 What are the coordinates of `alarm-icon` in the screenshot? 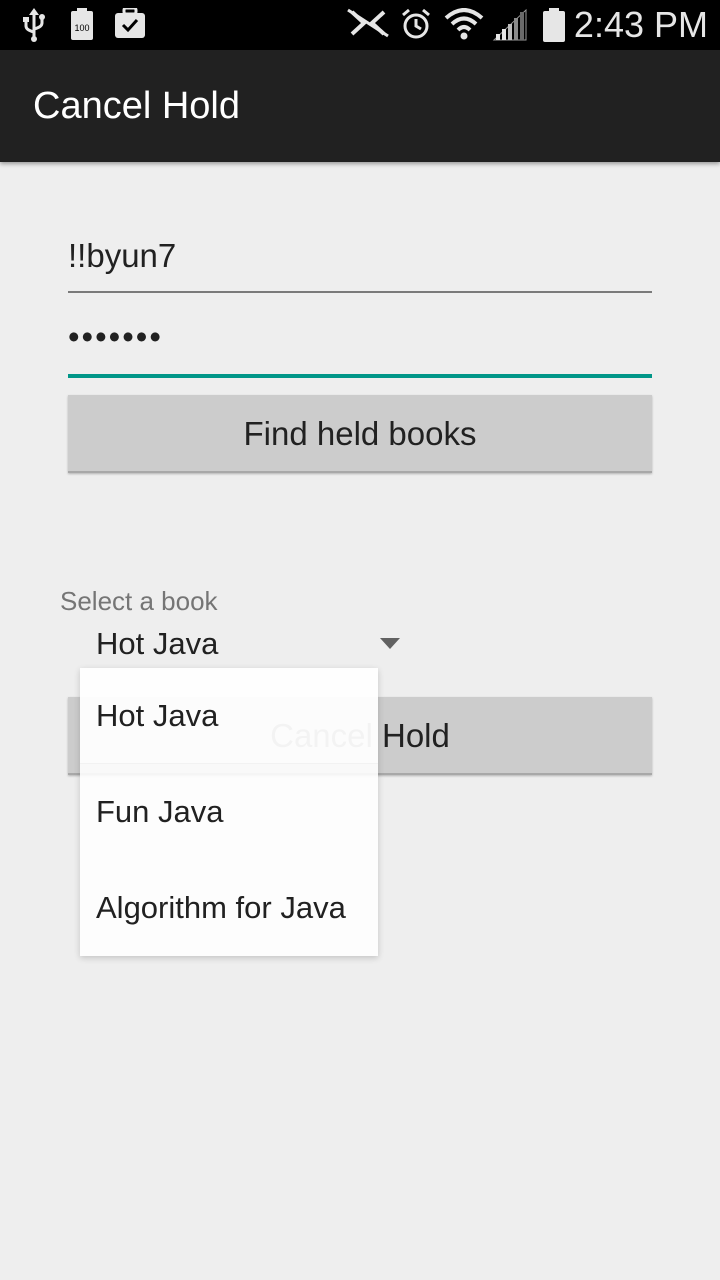 It's located at (416, 26).